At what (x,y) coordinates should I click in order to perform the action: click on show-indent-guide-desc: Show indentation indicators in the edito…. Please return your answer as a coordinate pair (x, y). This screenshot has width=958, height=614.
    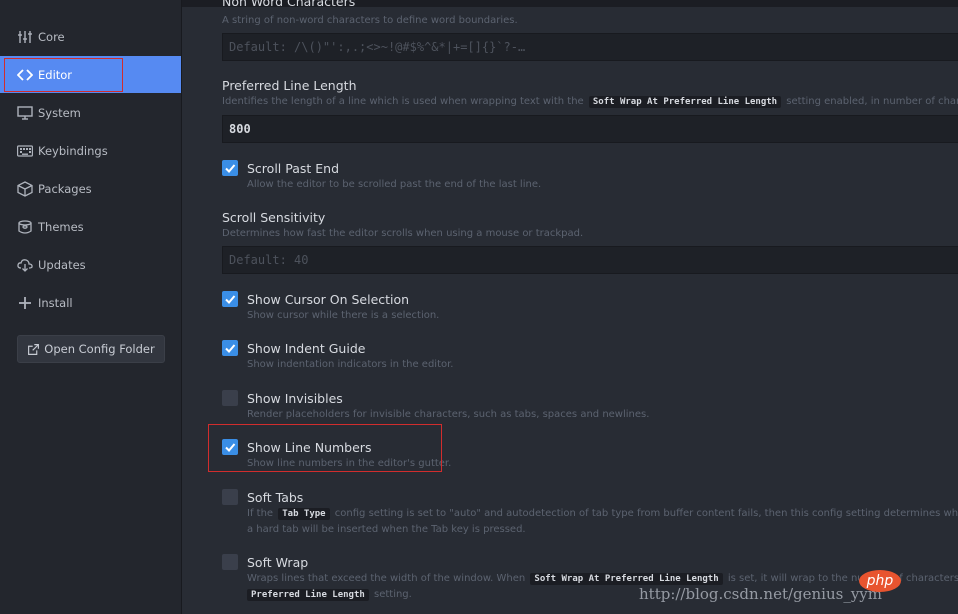
    Looking at the image, I should click on (350, 364).